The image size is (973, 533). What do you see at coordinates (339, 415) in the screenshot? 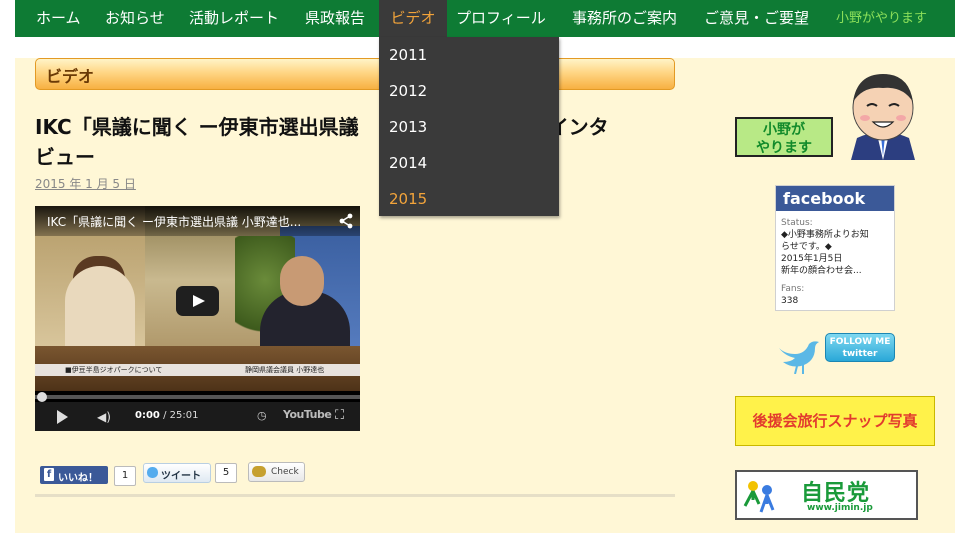
I see `fullscreen-icon: ⛶` at bounding box center [339, 415].